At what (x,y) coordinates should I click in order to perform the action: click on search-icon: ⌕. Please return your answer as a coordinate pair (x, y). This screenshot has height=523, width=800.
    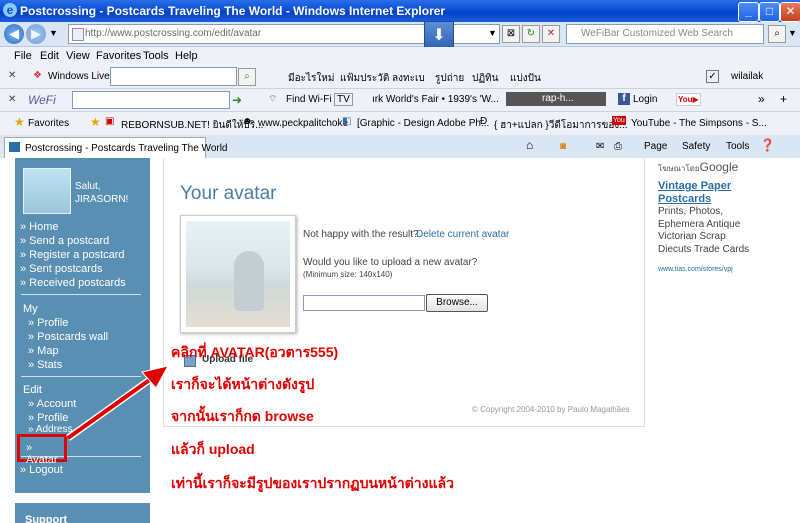
    Looking at the image, I should click on (777, 34).